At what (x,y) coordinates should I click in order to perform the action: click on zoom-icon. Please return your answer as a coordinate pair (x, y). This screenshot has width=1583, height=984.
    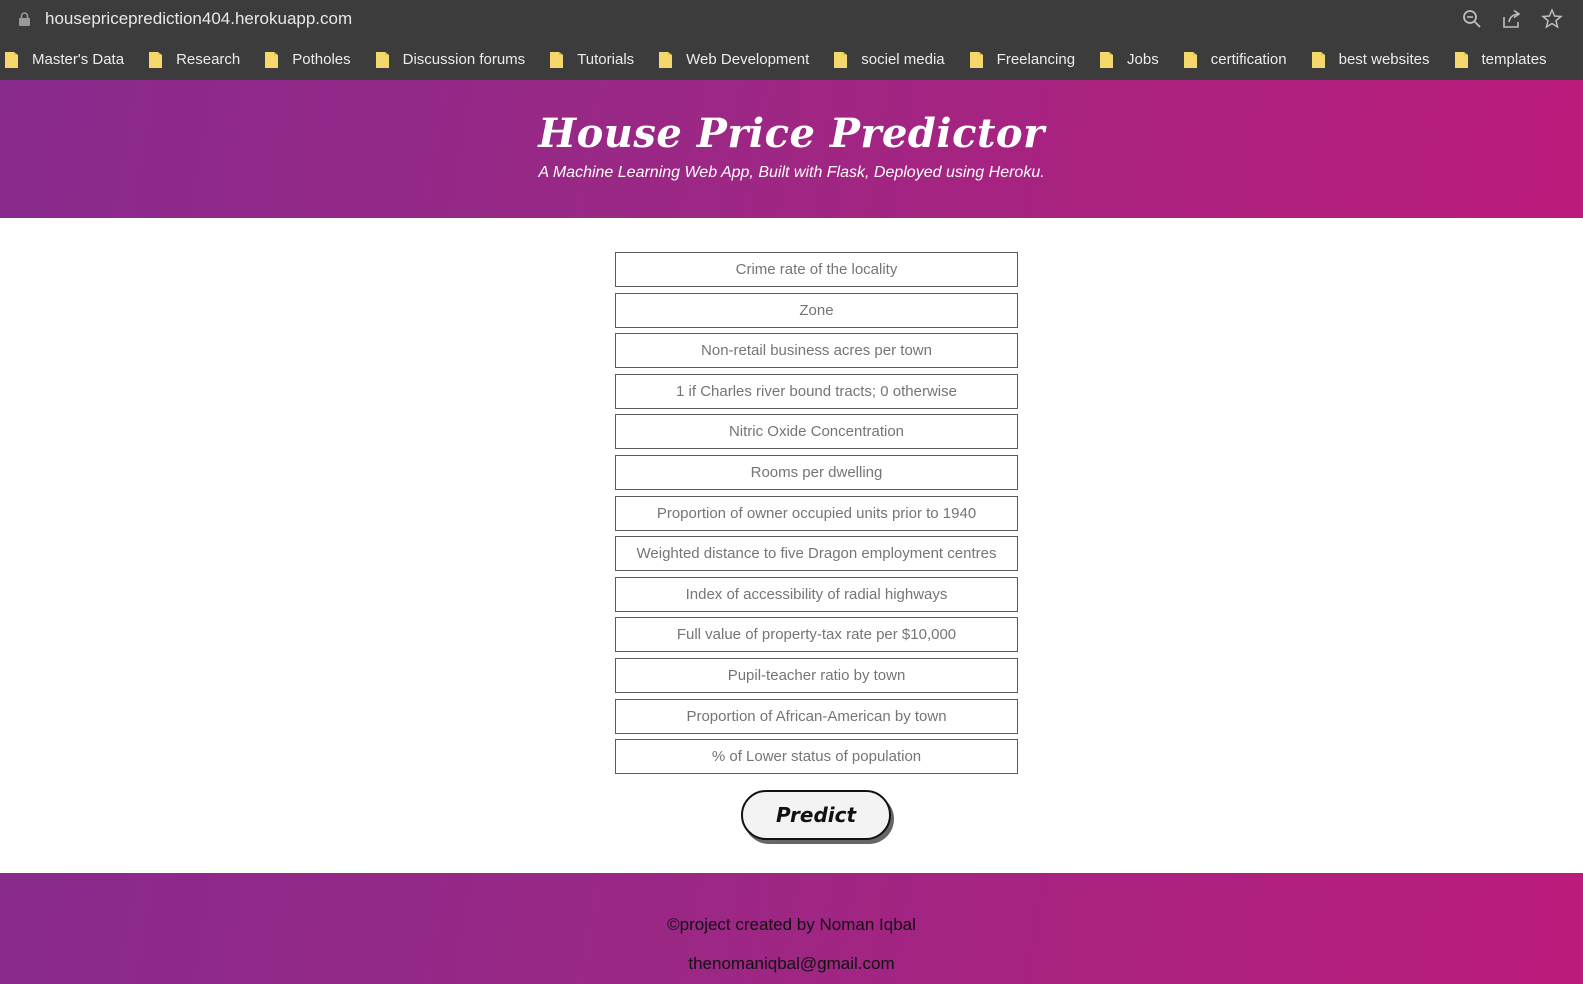
    Looking at the image, I should click on (1472, 19).